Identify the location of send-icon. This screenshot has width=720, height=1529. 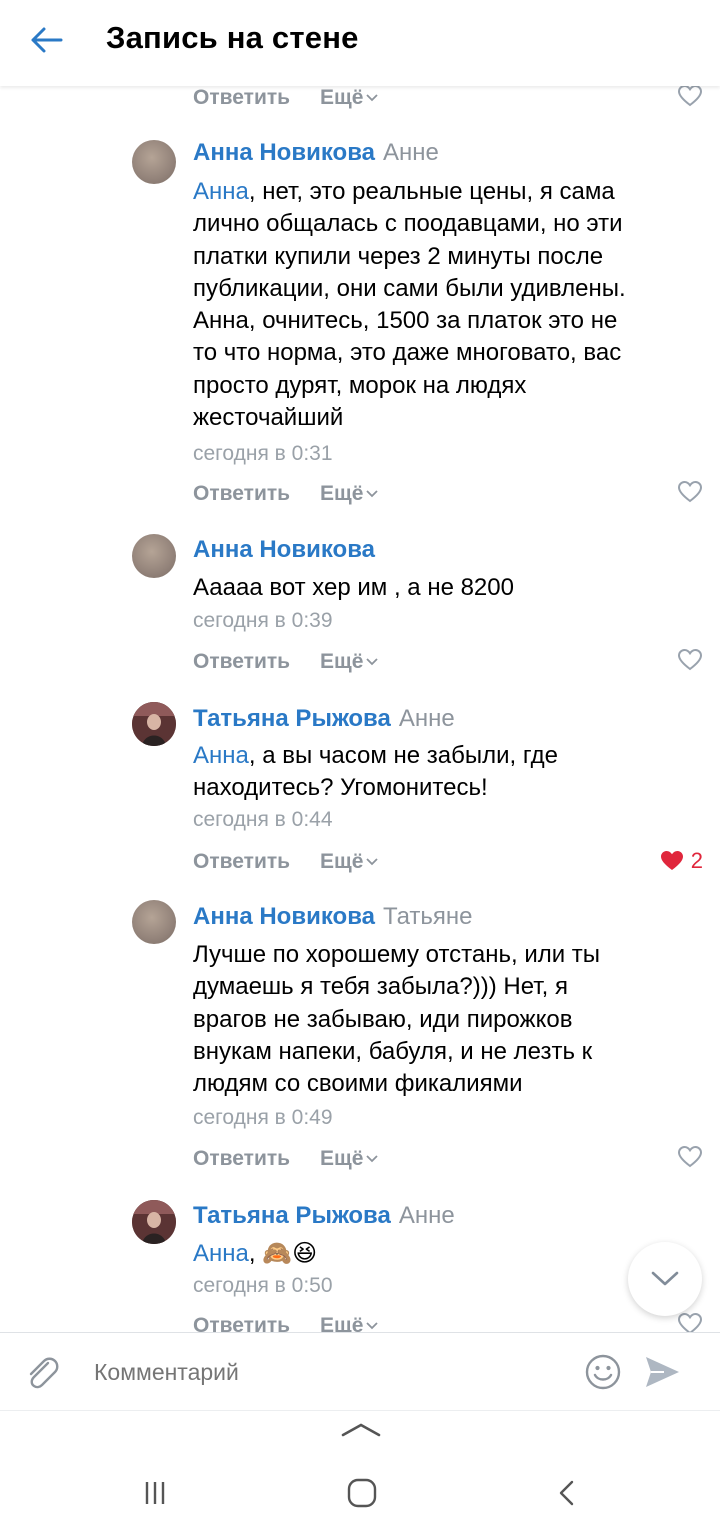
(662, 1372).